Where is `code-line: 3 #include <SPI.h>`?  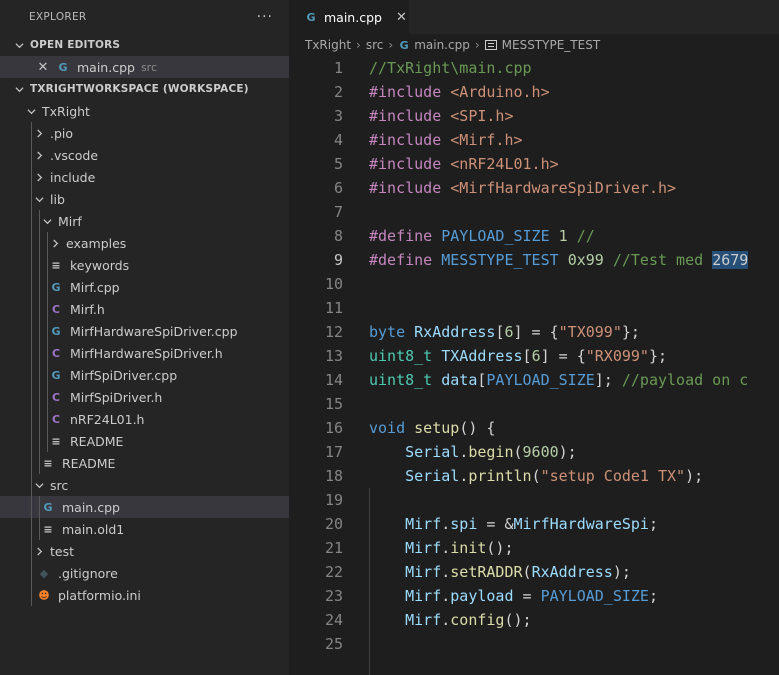 code-line: 3 #include <SPI.h> is located at coordinates (534, 116).